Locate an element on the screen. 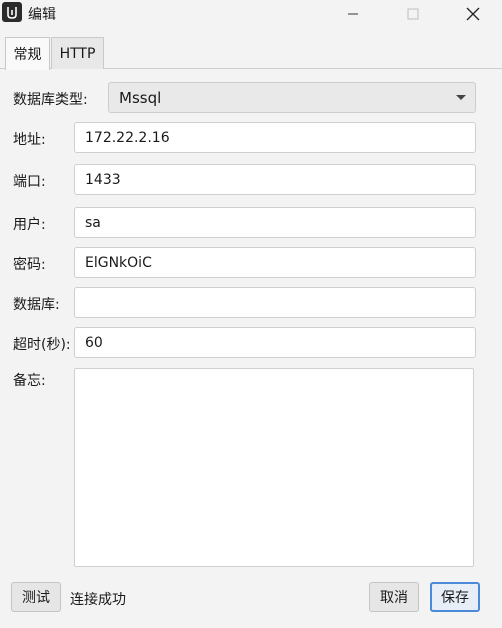  save-button: 保存 is located at coordinates (455, 597).